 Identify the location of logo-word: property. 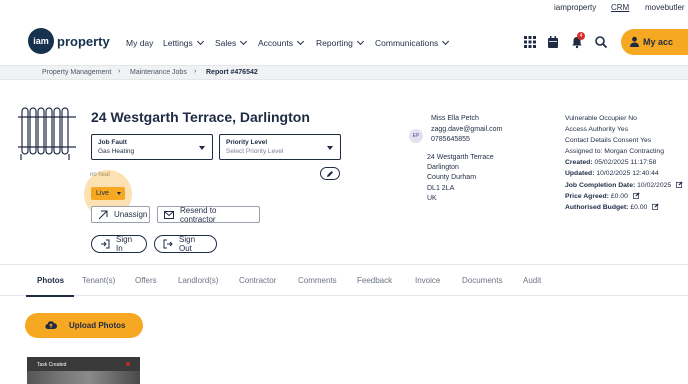
(83, 41).